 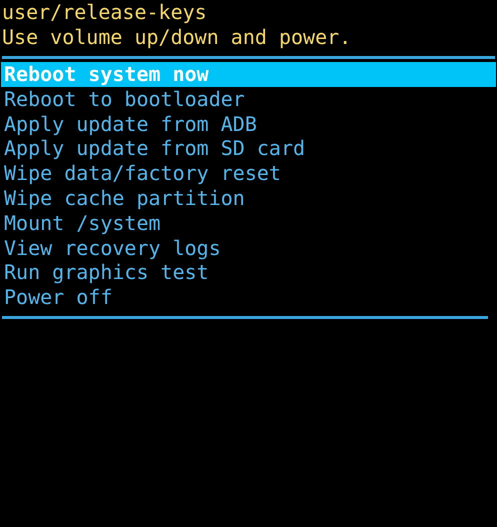 What do you see at coordinates (248, 124) in the screenshot?
I see `menu-item: Apply update from ADB` at bounding box center [248, 124].